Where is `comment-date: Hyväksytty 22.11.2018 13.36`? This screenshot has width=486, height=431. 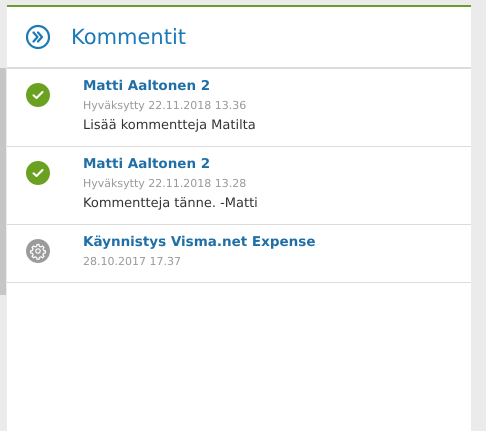
comment-date: Hyväksytty 22.11.2018 13.36 is located at coordinates (165, 106).